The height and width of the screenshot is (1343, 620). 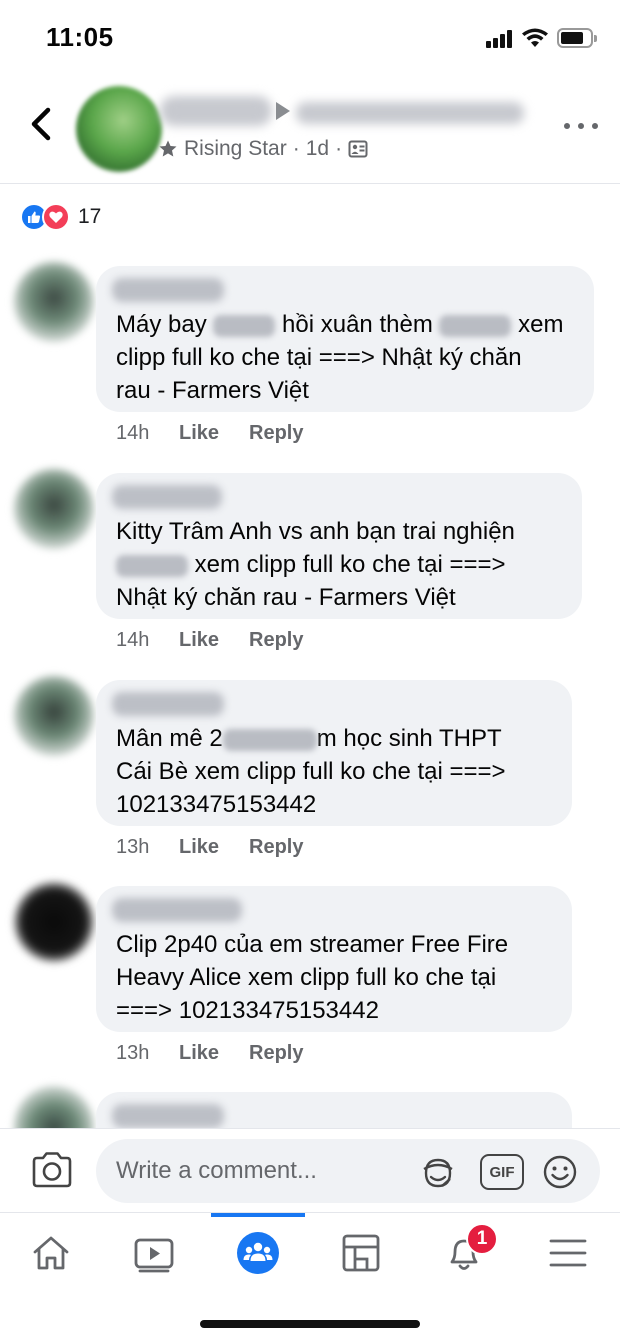 What do you see at coordinates (216, 111) in the screenshot?
I see `author-name-blurred` at bounding box center [216, 111].